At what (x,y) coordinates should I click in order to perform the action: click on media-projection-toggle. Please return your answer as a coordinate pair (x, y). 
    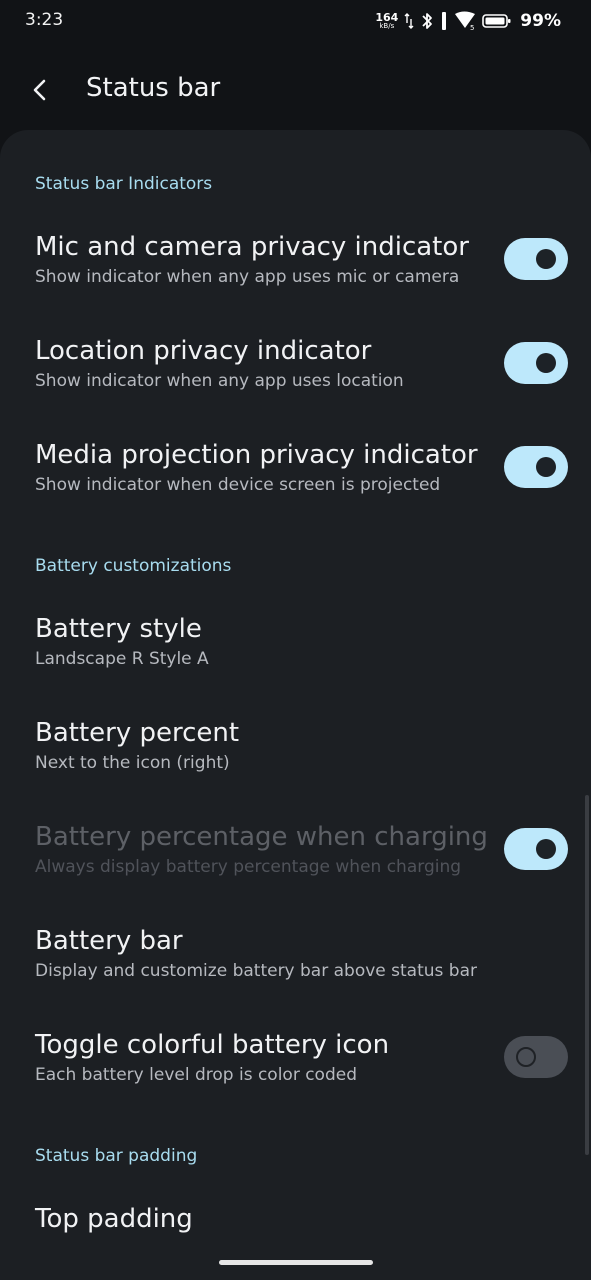
    Looking at the image, I should click on (536, 467).